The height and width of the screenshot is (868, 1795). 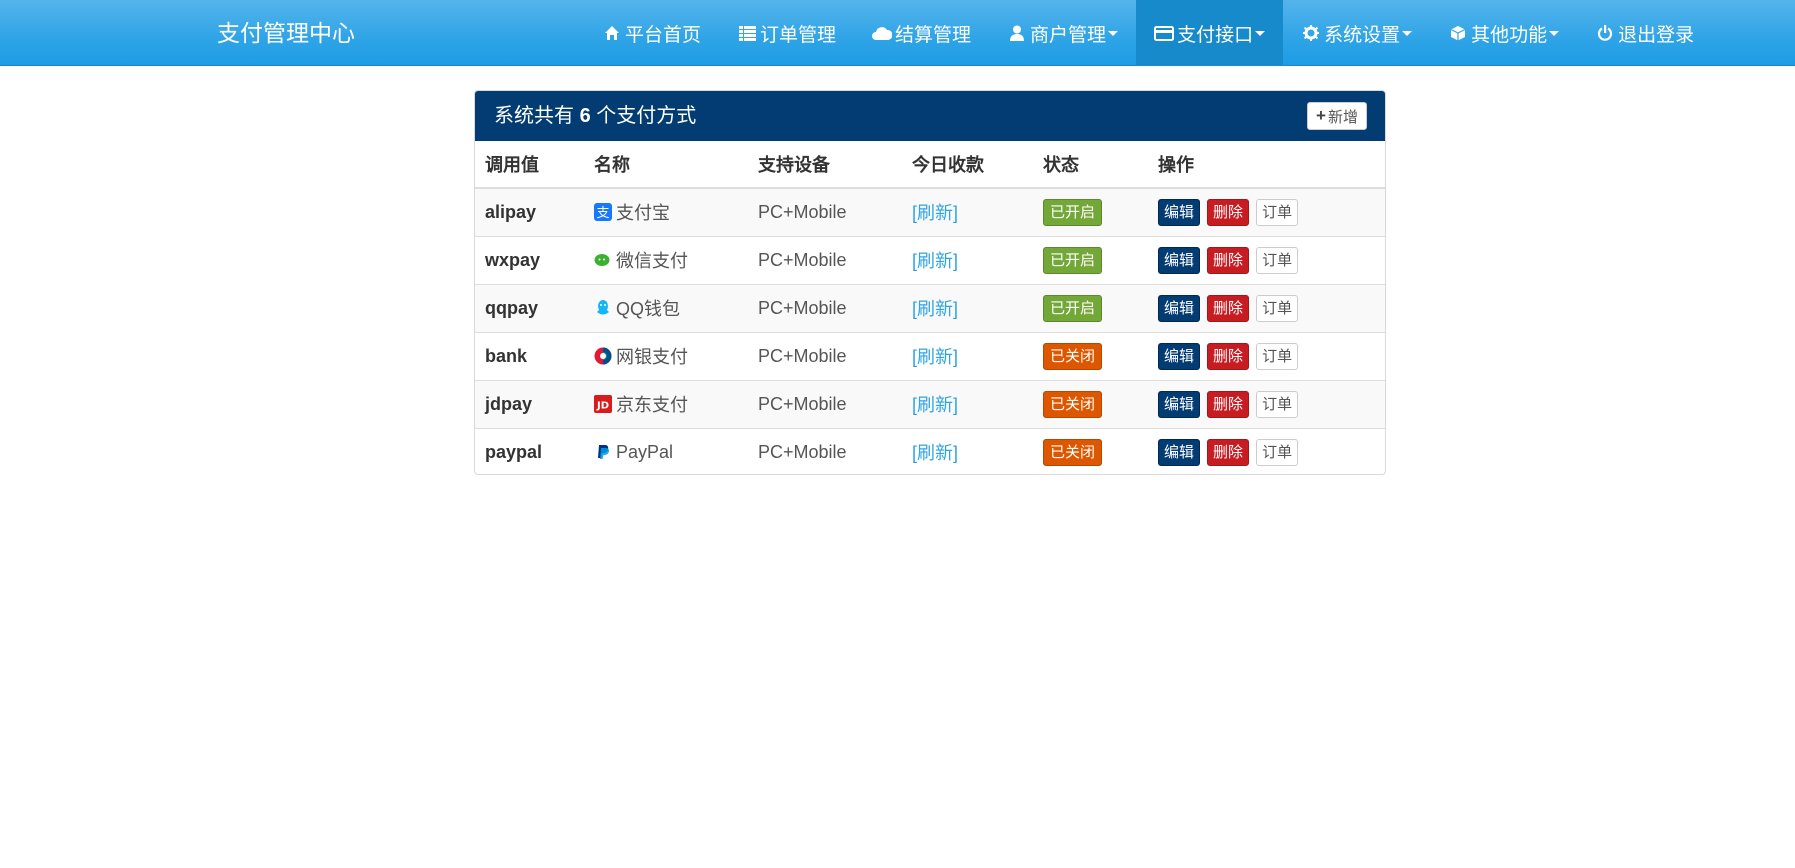 I want to click on panel-title: 系统共有 6 个支付方式, so click(x=595, y=116).